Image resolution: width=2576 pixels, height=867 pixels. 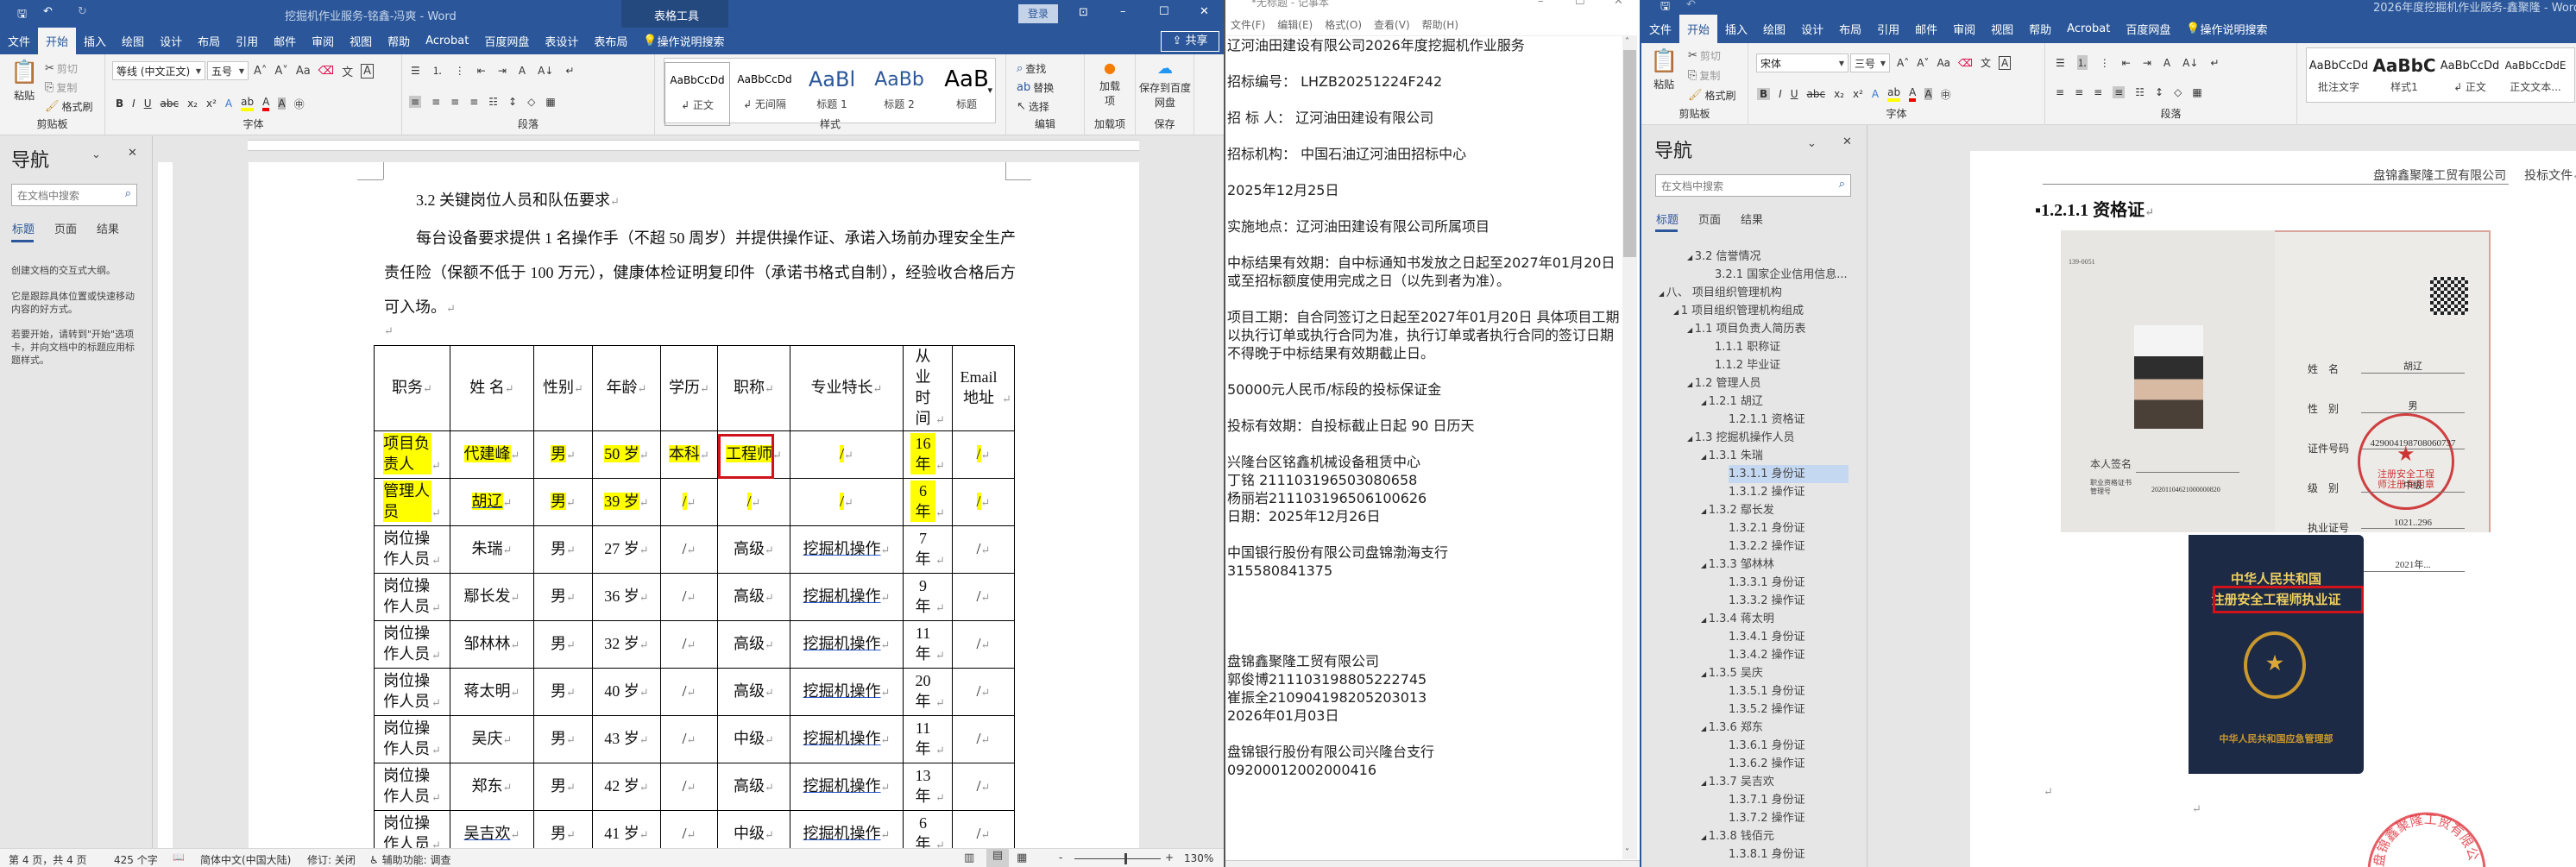 What do you see at coordinates (1767, 583) in the screenshot?
I see `tree-item: 1.3.3.1 身份证` at bounding box center [1767, 583].